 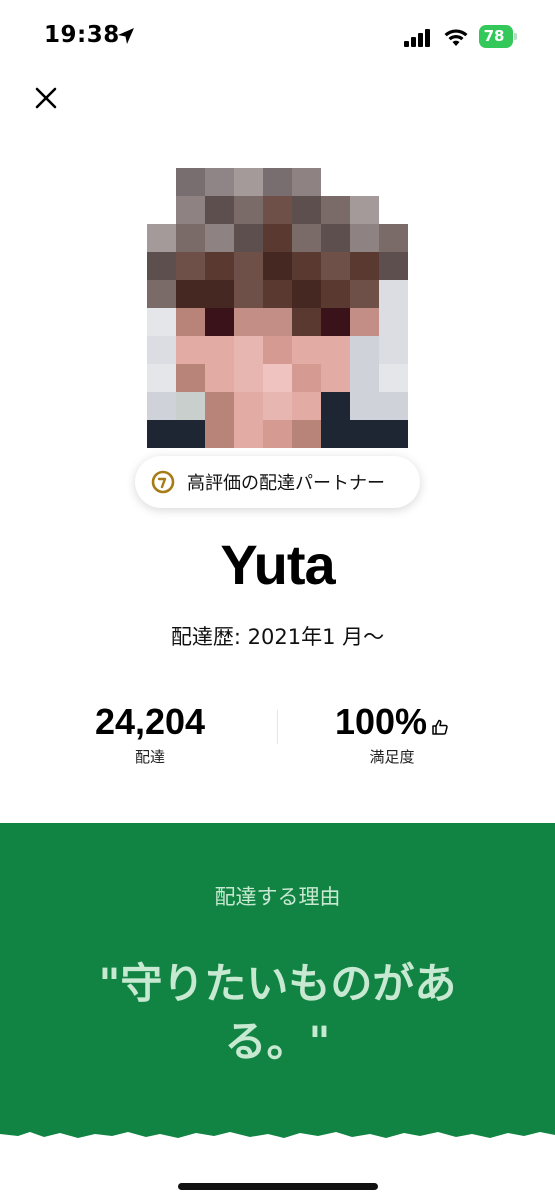 What do you see at coordinates (494, 36) in the screenshot?
I see `battery-level: 78` at bounding box center [494, 36].